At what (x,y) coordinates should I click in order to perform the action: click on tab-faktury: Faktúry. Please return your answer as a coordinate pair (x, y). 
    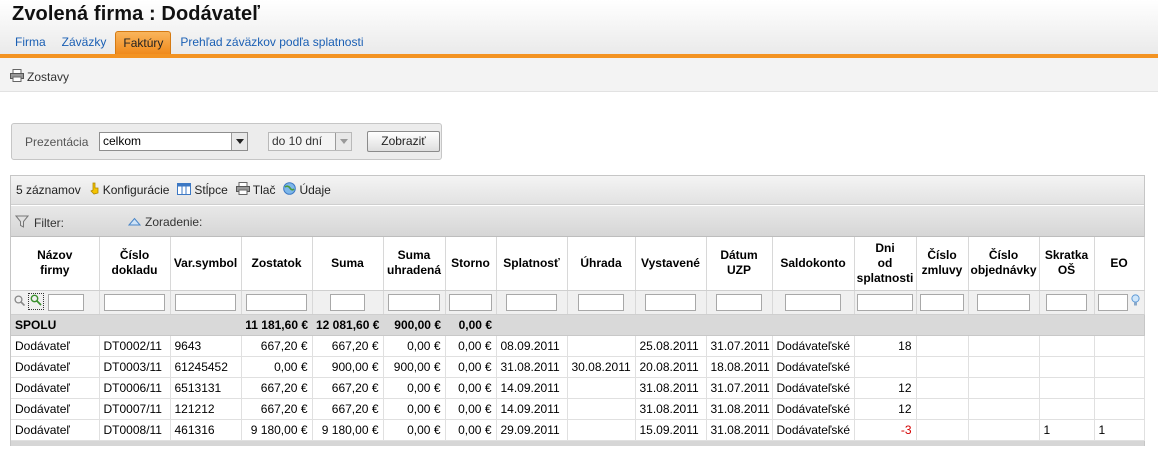
    Looking at the image, I should click on (143, 42).